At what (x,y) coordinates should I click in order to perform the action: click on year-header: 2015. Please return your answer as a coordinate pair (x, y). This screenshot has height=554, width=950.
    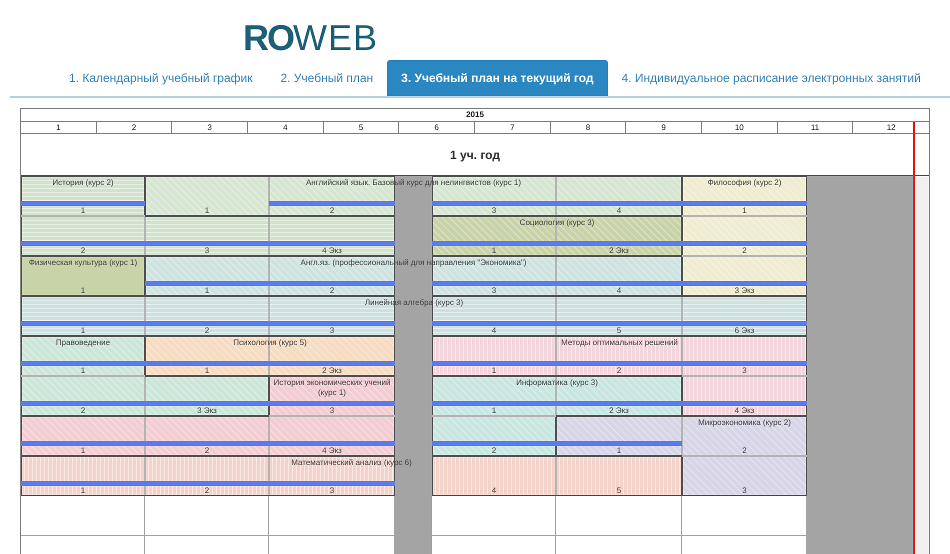
    Looking at the image, I should click on (475, 115).